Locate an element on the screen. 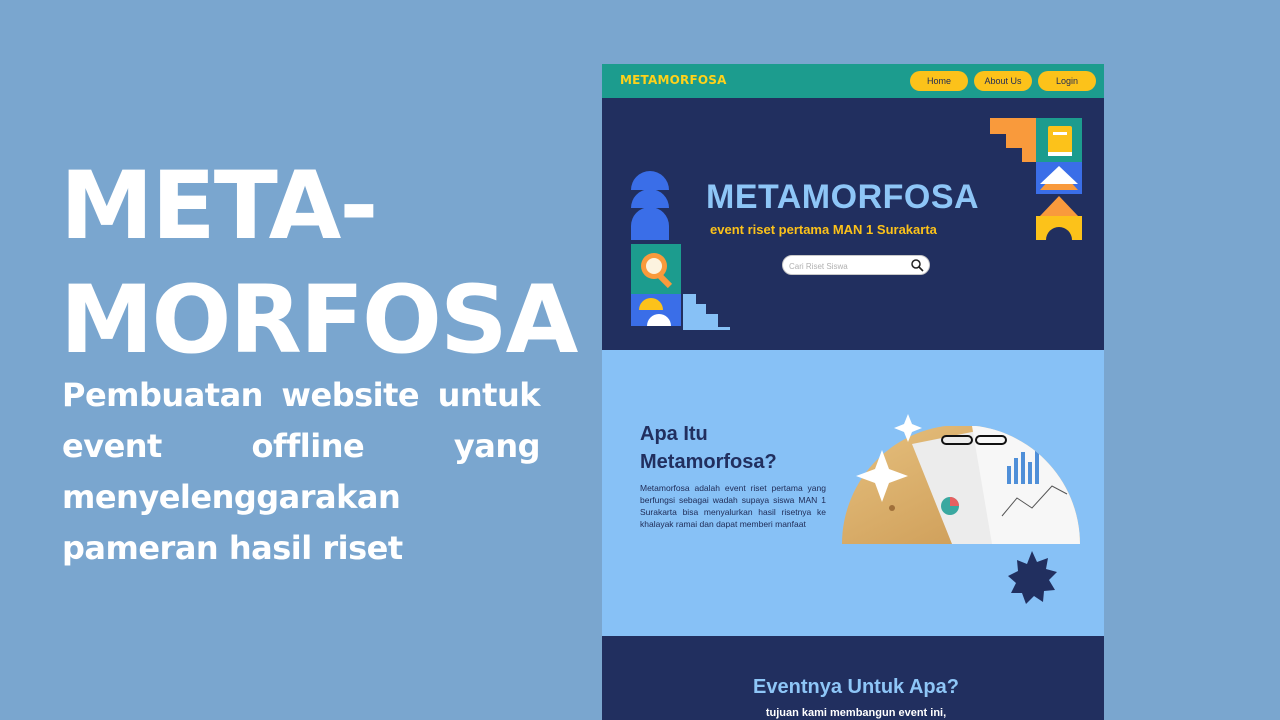 The width and height of the screenshot is (1280, 720). nav-login-button: Login is located at coordinates (1067, 81).